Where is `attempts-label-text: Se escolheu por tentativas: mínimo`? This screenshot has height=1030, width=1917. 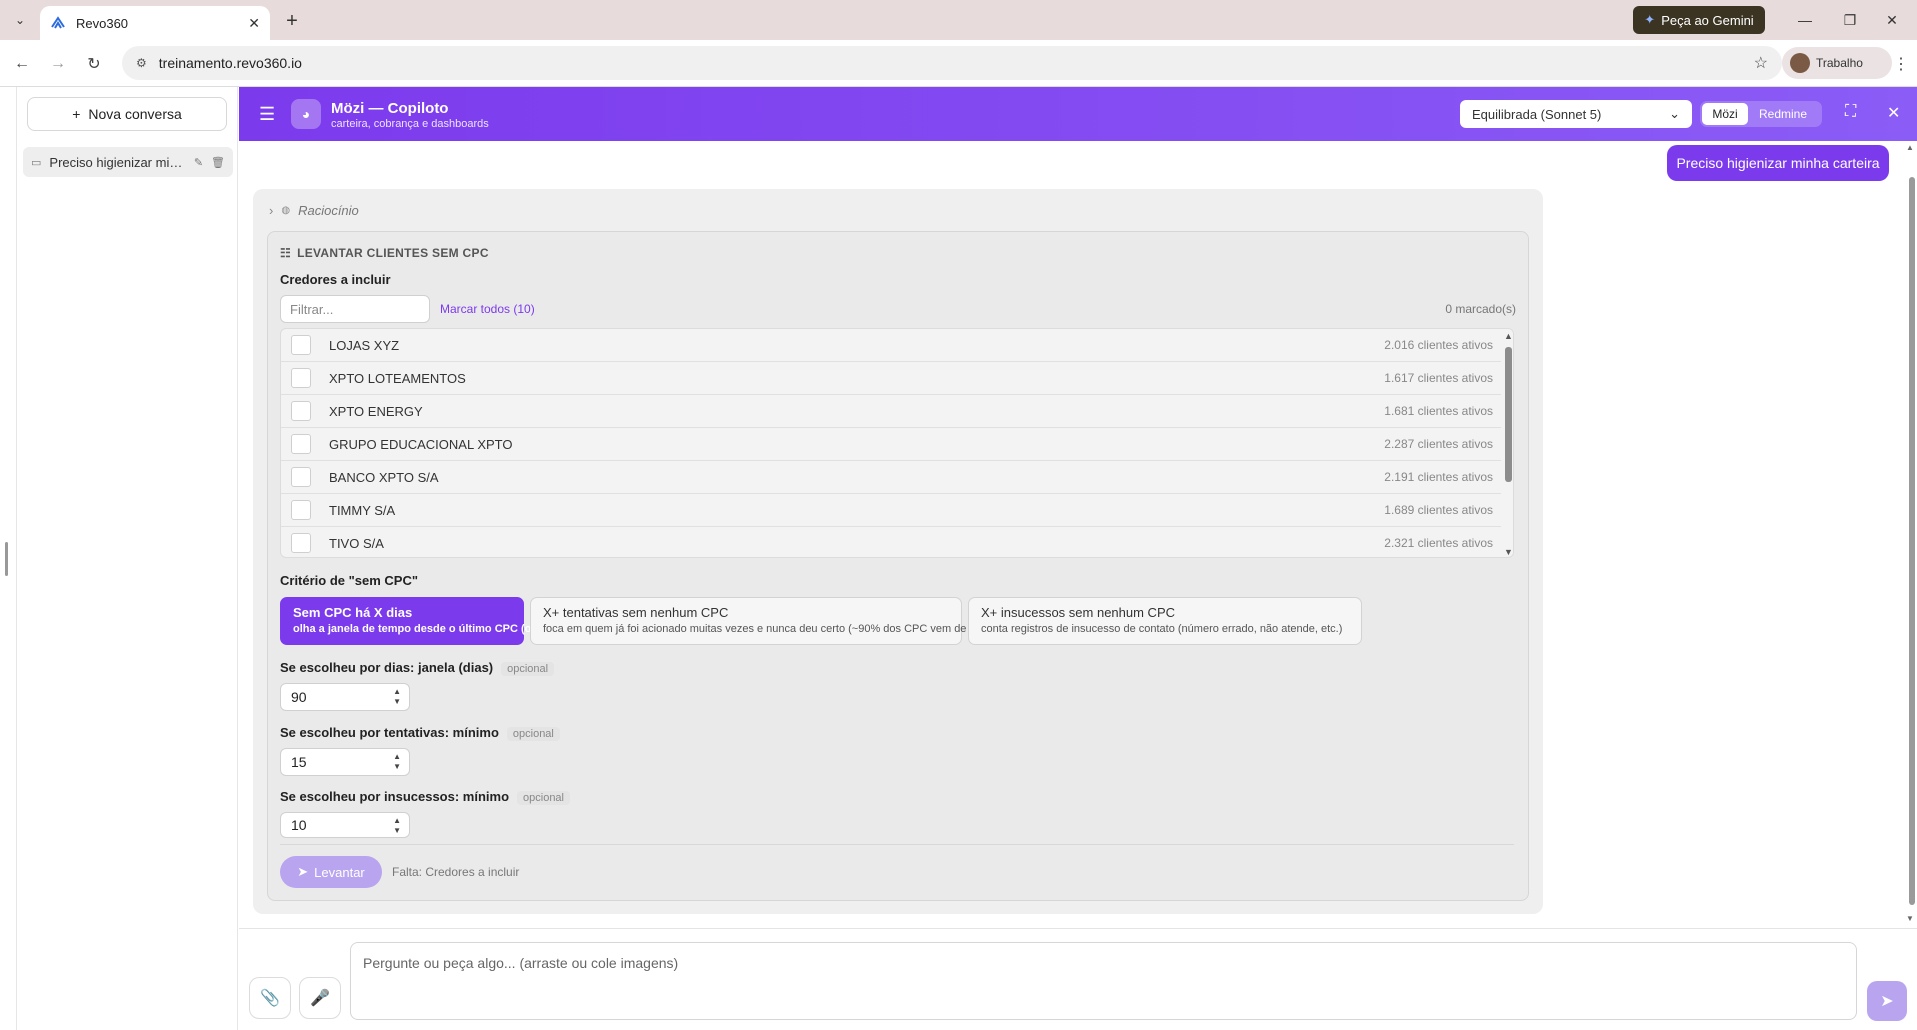 attempts-label-text: Se escolheu por tentativas: mínimo is located at coordinates (389, 732).